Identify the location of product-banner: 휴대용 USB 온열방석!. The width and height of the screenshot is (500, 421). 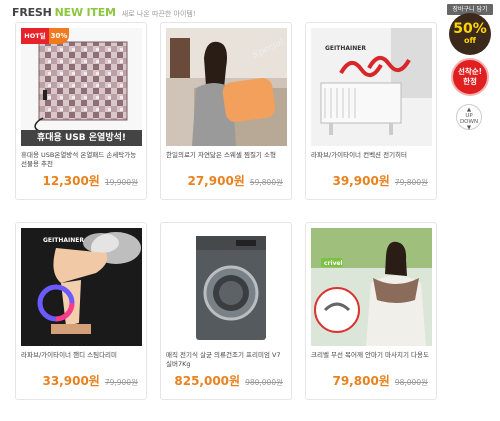
(81, 138).